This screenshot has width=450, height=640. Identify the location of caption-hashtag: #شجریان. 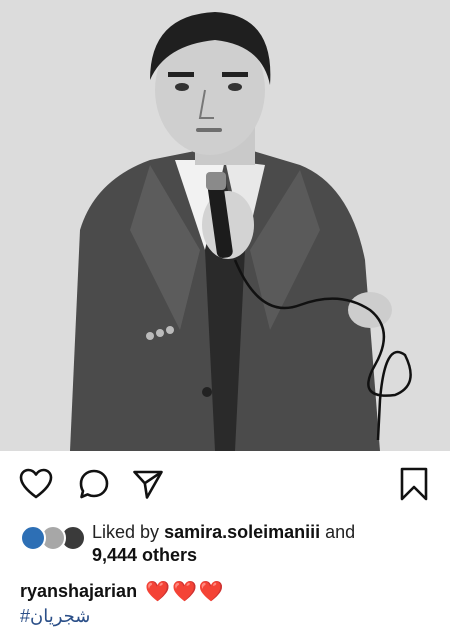
(55, 616).